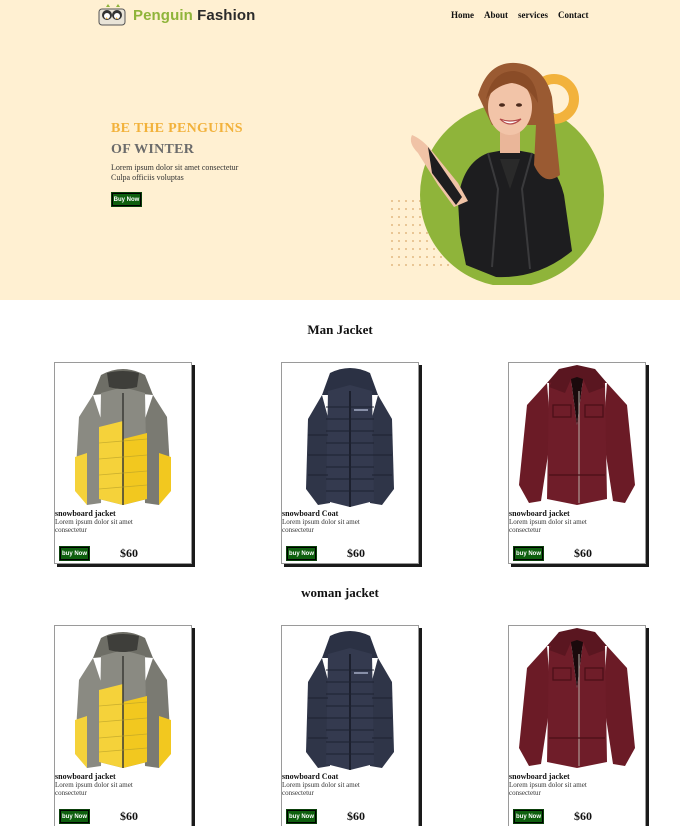  I want to click on nav-home: Home, so click(462, 15).